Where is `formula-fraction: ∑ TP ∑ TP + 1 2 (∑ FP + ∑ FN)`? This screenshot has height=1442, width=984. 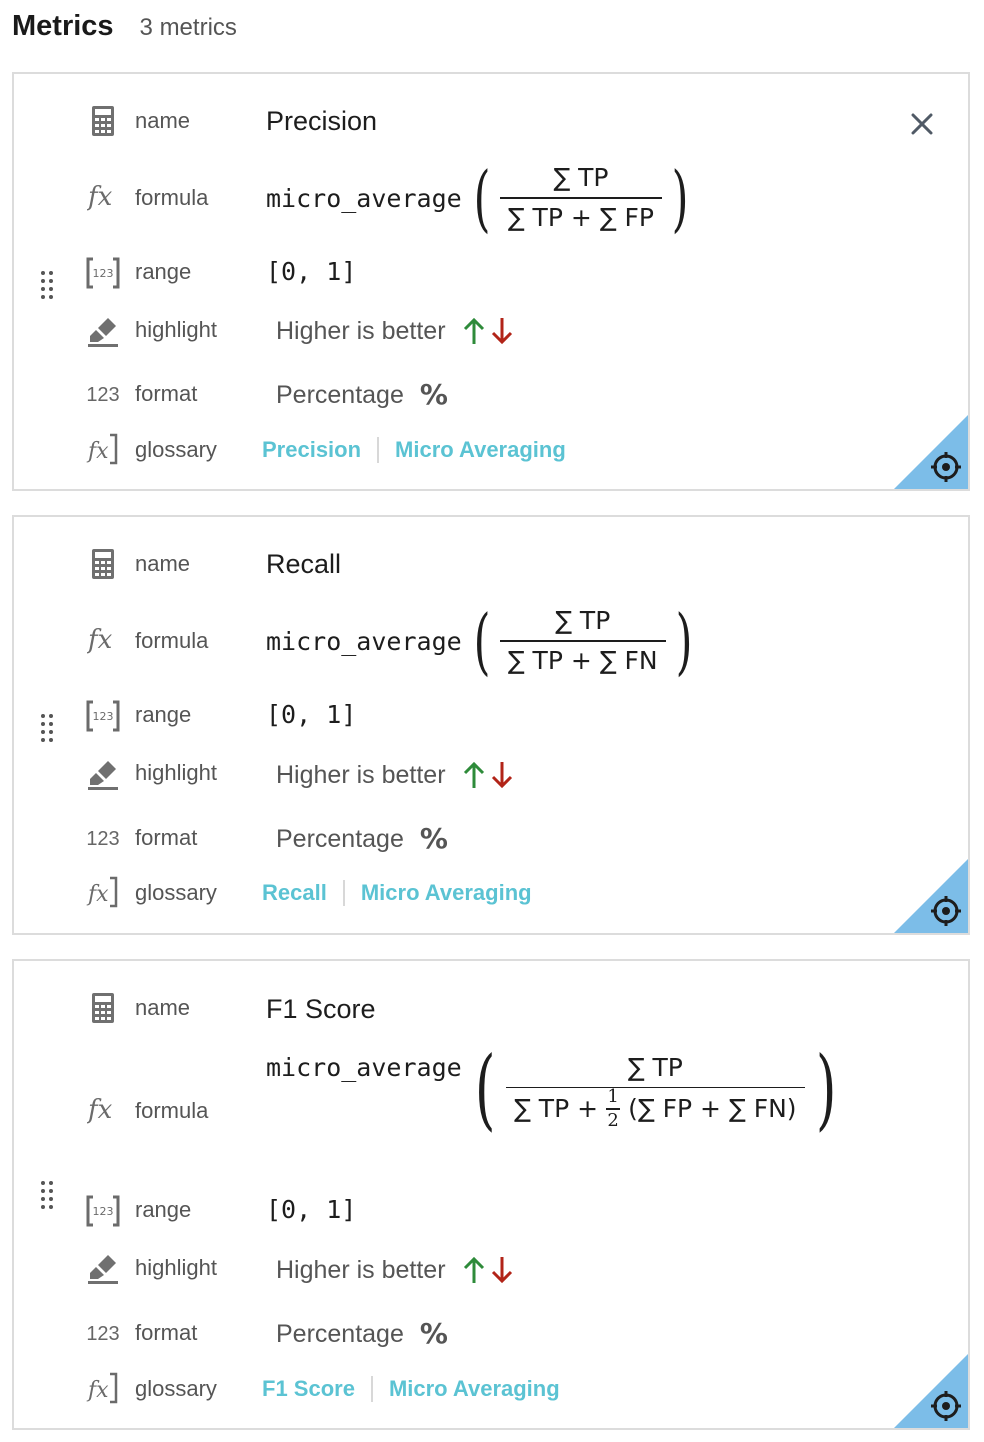 formula-fraction: ∑ TP ∑ TP + 1 2 (∑ FP + ∑ FN) is located at coordinates (655, 1089).